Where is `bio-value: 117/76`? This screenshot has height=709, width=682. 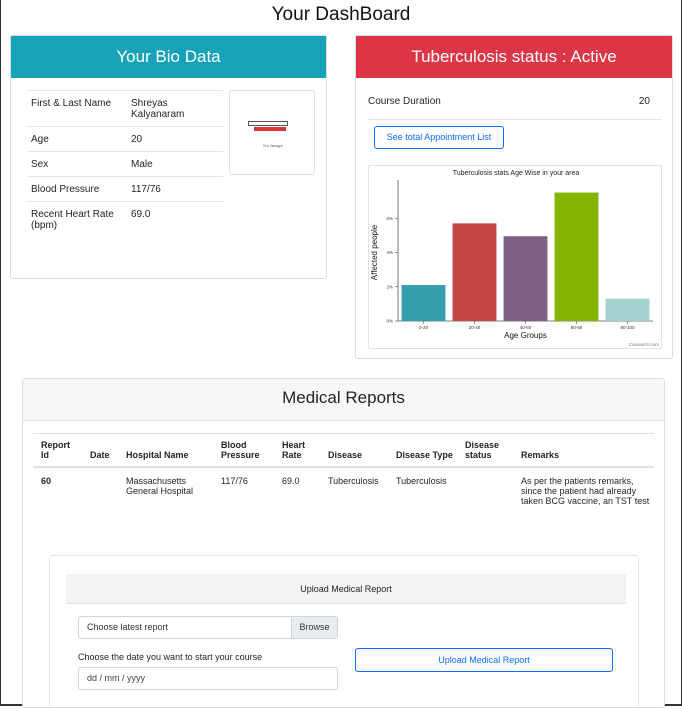
bio-value: 117/76 is located at coordinates (175, 189).